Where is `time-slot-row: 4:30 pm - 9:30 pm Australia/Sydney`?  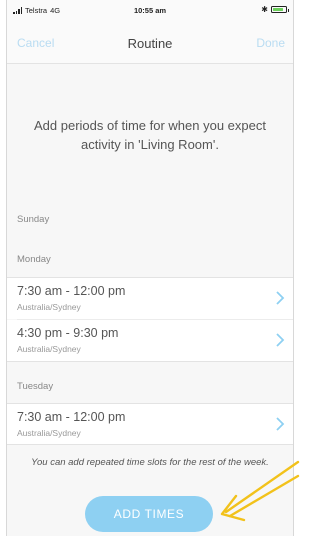 time-slot-row: 4:30 pm - 9:30 pm Australia/Sydney is located at coordinates (150, 341).